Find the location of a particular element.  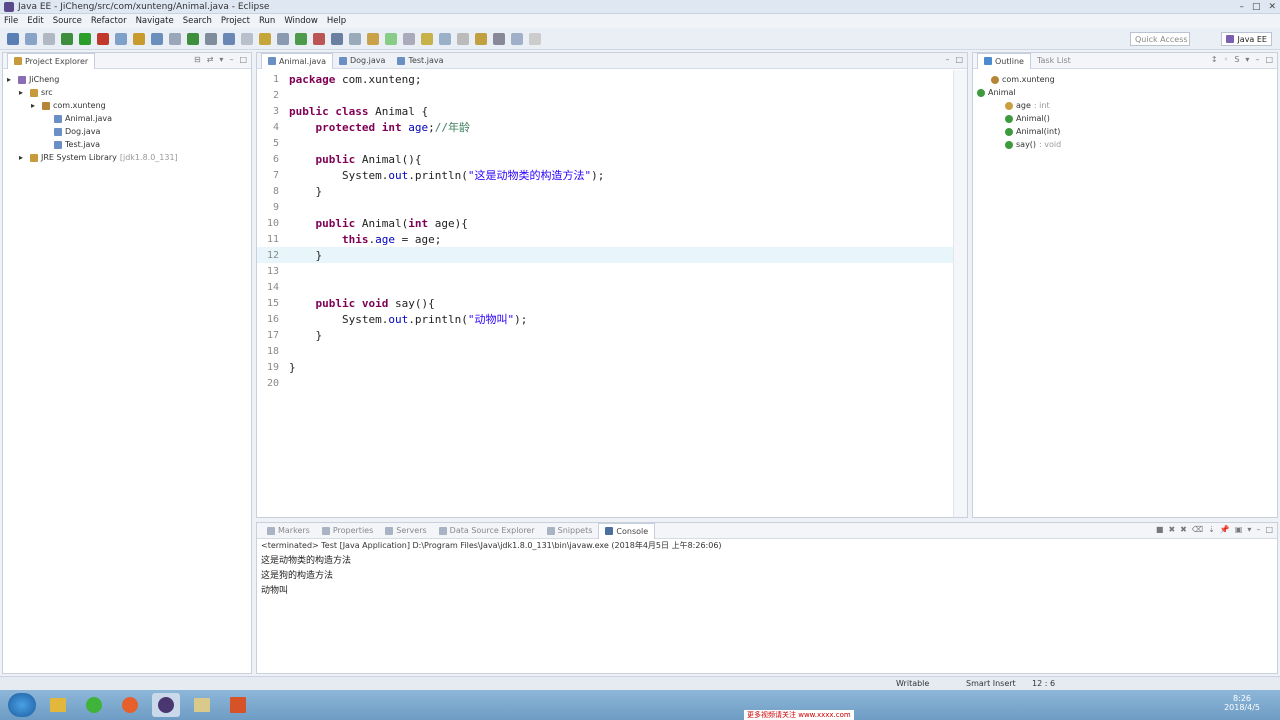

open-type-icon is located at coordinates (139, 38).